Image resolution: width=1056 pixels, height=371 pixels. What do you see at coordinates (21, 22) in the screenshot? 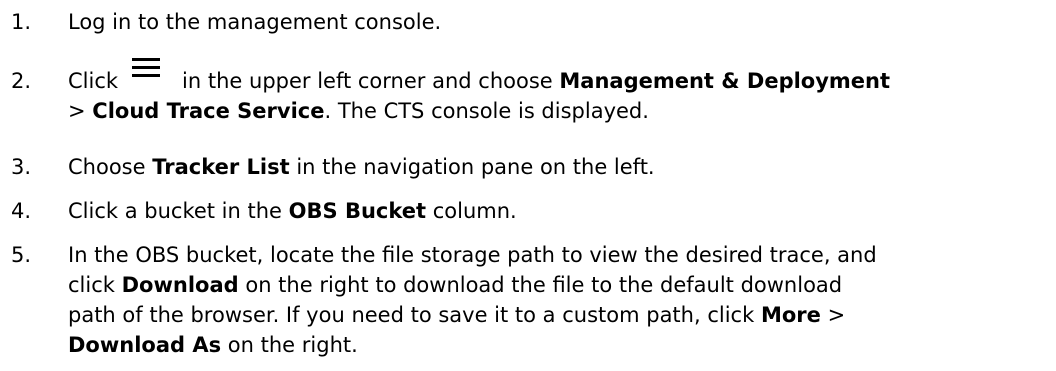
I see `step-number: 1.` at bounding box center [21, 22].